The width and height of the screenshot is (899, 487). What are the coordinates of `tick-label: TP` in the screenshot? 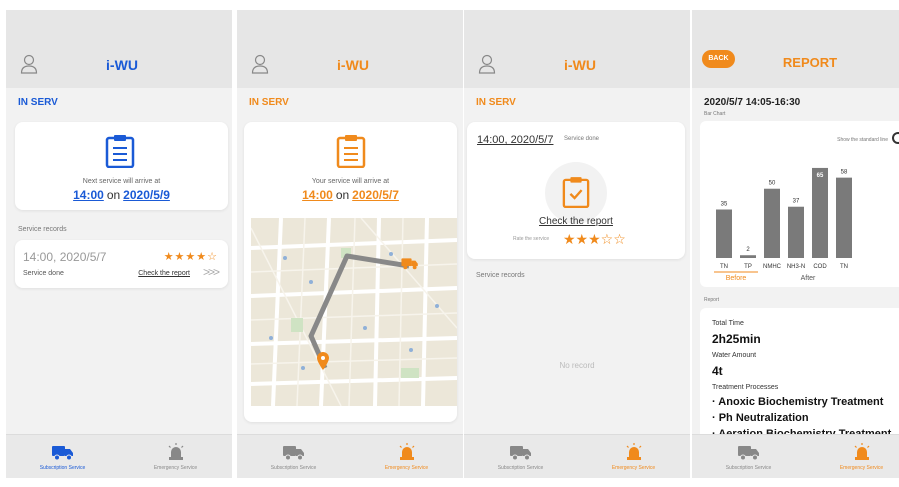 It's located at (748, 267).